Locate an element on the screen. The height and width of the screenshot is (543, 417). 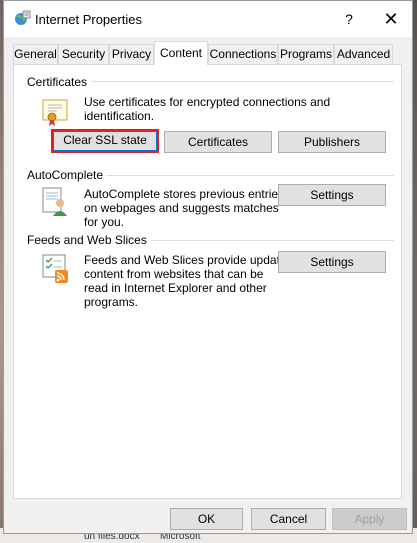
autocomplete-heading: AutoComplete is located at coordinates (67, 175).